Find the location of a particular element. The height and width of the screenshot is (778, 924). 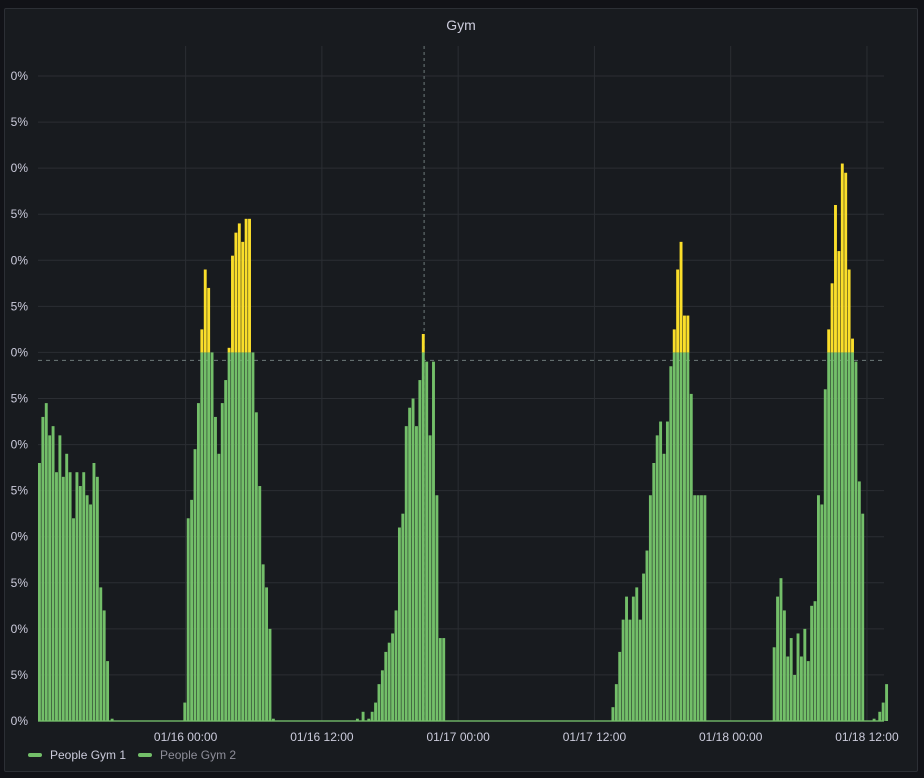

legend-item-people-gym-2: People Gym 2 is located at coordinates (187, 755).